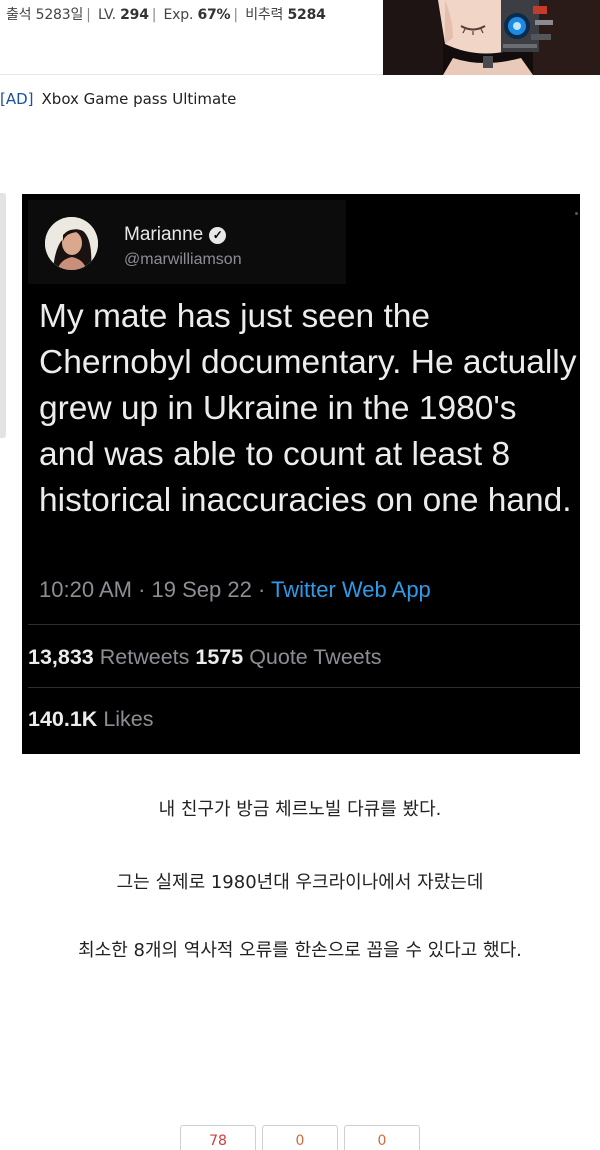  I want to click on user-stats: 출석 5283일 | LV. 294 | Exp. 67% | 비추력 5284, so click(166, 14).